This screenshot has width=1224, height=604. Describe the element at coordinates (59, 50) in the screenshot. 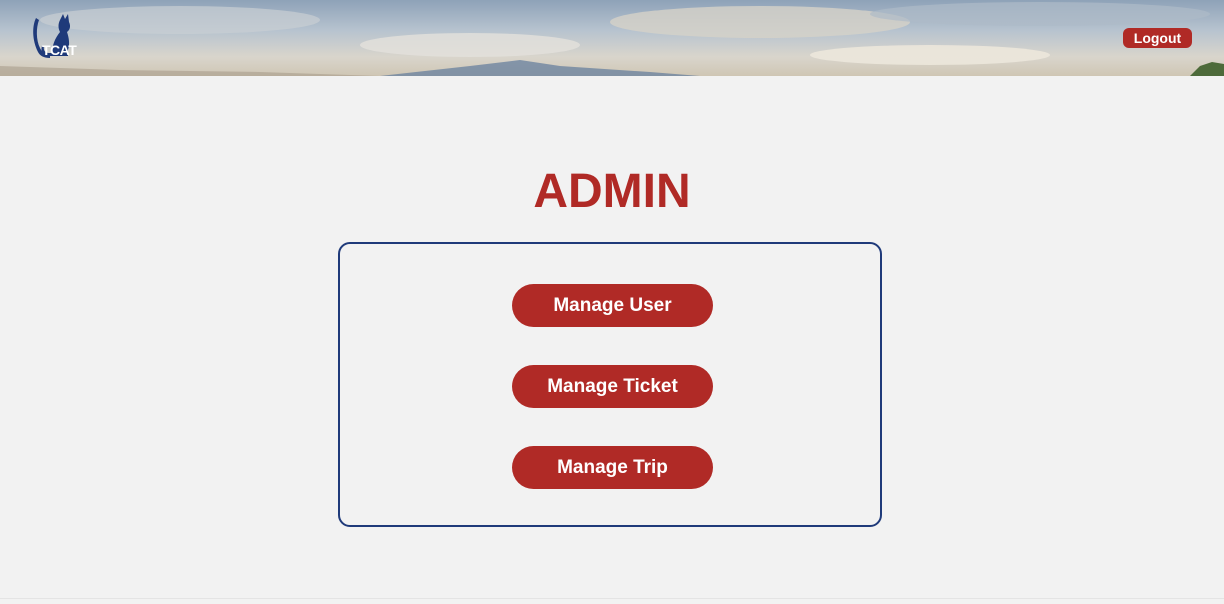

I see `logo-text: TCAT` at that location.